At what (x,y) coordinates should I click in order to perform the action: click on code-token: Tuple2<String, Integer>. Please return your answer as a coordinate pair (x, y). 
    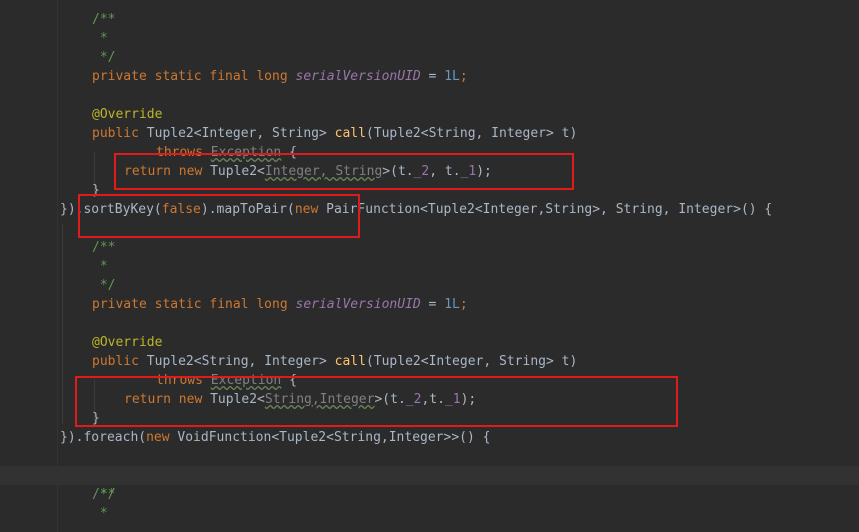
    Looking at the image, I should click on (240, 361).